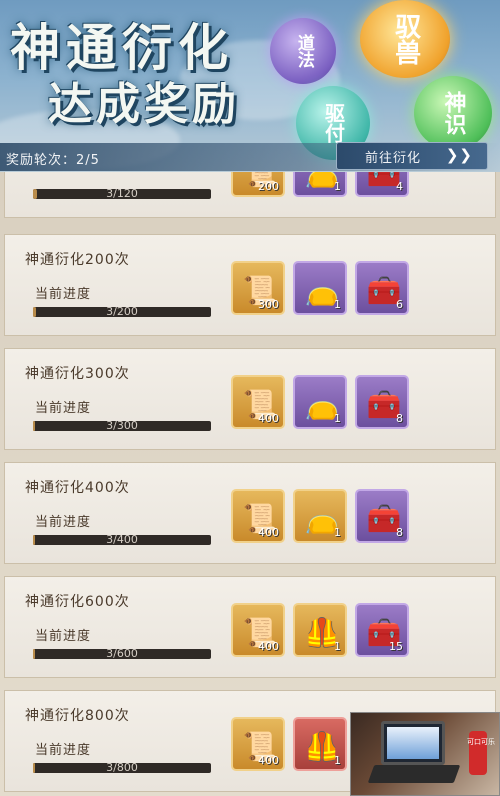 Image resolution: width=500 pixels, height=796 pixels. I want to click on task-row: 神通衍化300次当前进度 3/300 📜 400 👝 1 🧰 8, so click(250, 399).